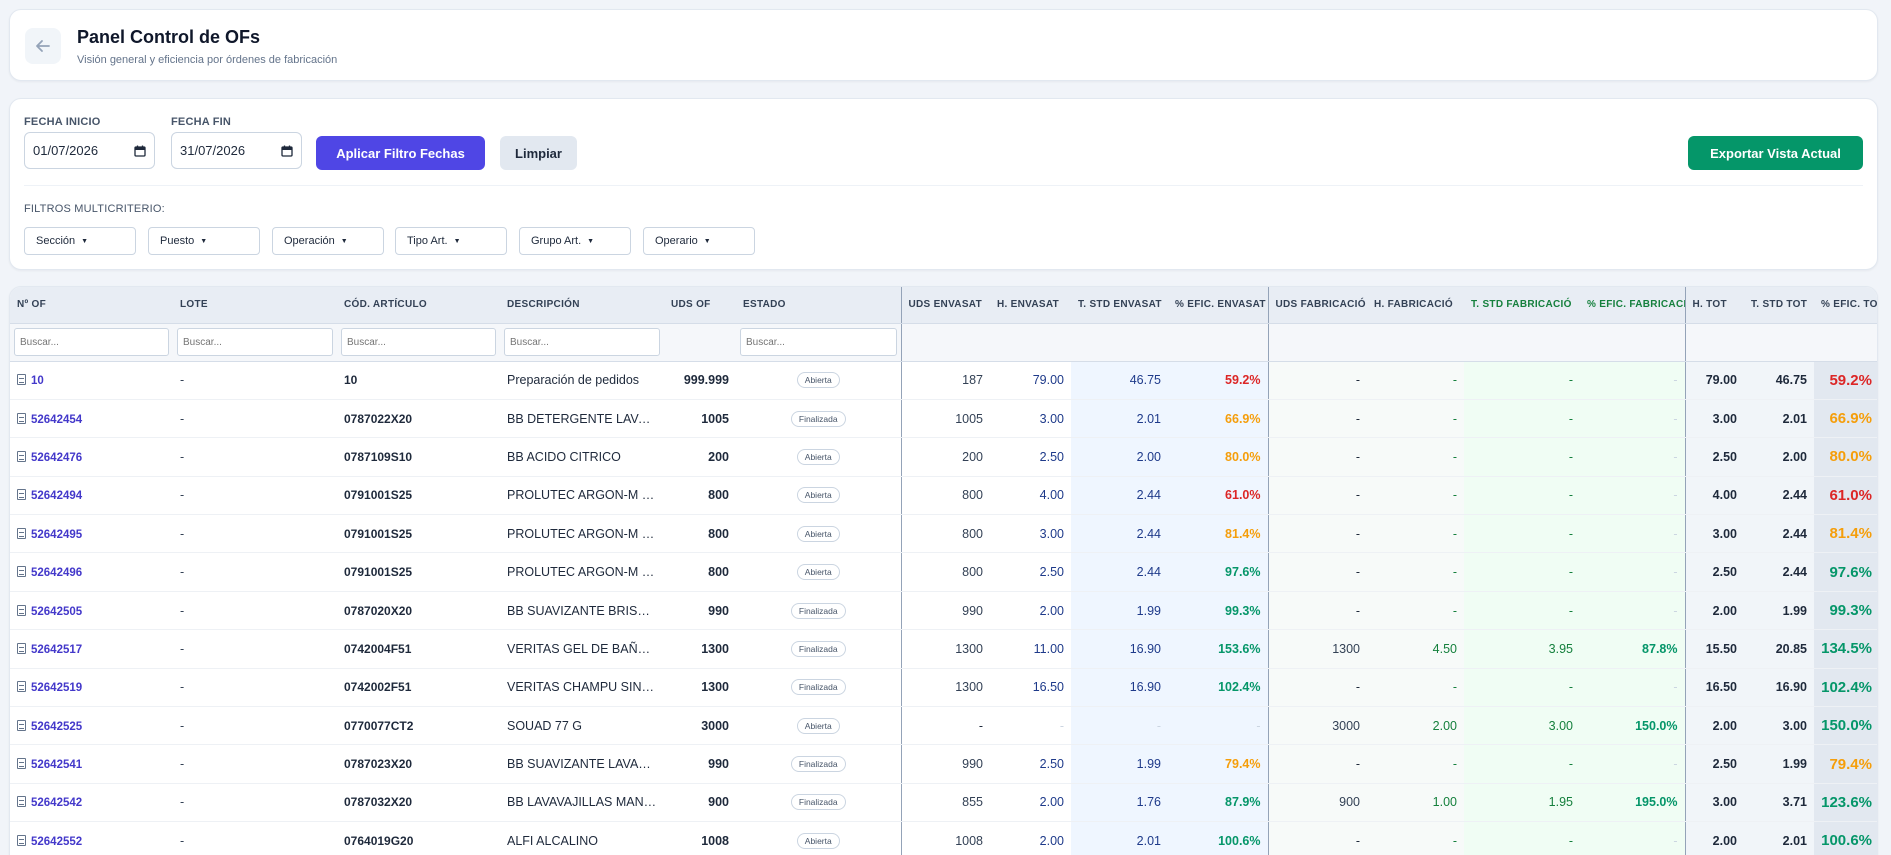  I want to click on search-cod-input, so click(418, 342).